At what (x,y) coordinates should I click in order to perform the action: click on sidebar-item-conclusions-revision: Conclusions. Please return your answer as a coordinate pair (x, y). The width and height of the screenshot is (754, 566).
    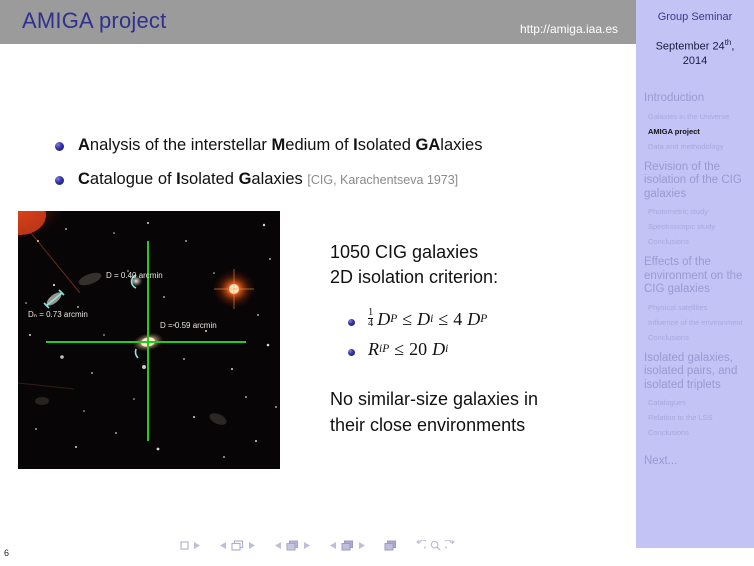
    Looking at the image, I should click on (695, 241).